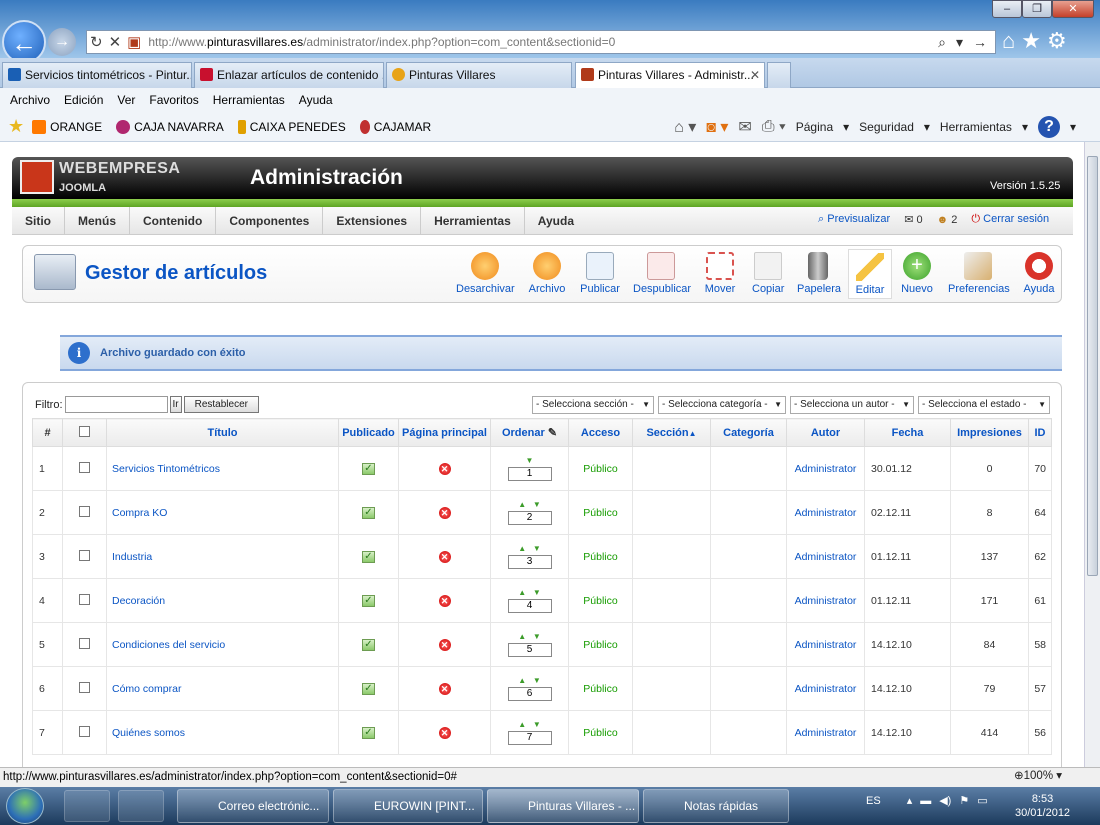 The width and height of the screenshot is (1100, 825). Describe the element at coordinates (170, 126) in the screenshot. I see `favorite-caja-navarra: CAJA NAVARRA` at that location.